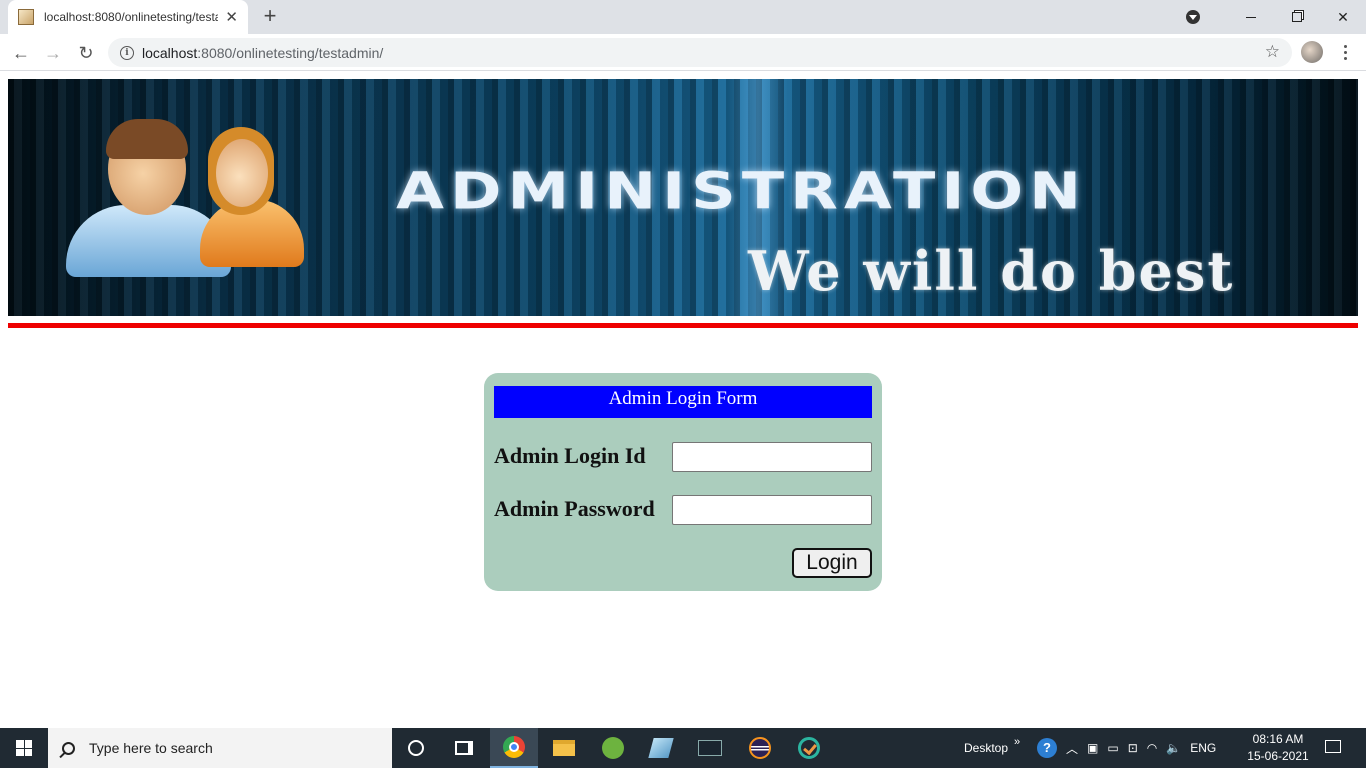 Image resolution: width=1366 pixels, height=768 pixels. What do you see at coordinates (1203, 748) in the screenshot?
I see `language-indicator: ENG` at bounding box center [1203, 748].